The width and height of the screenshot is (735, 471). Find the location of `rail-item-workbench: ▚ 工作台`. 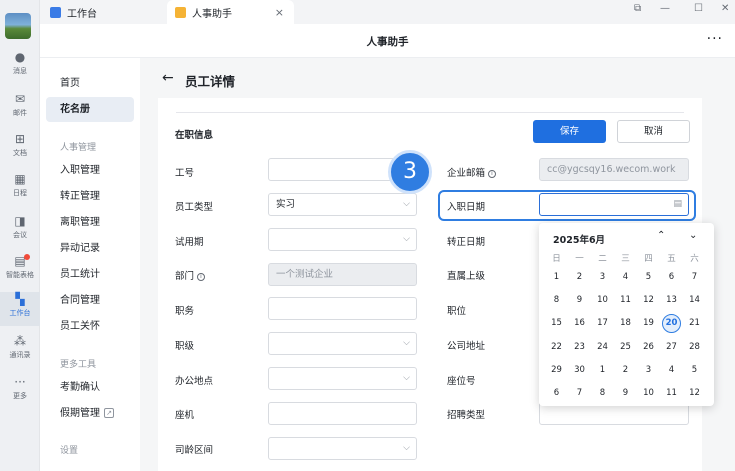

rail-item-workbench: ▚ 工作台 is located at coordinates (20, 309).